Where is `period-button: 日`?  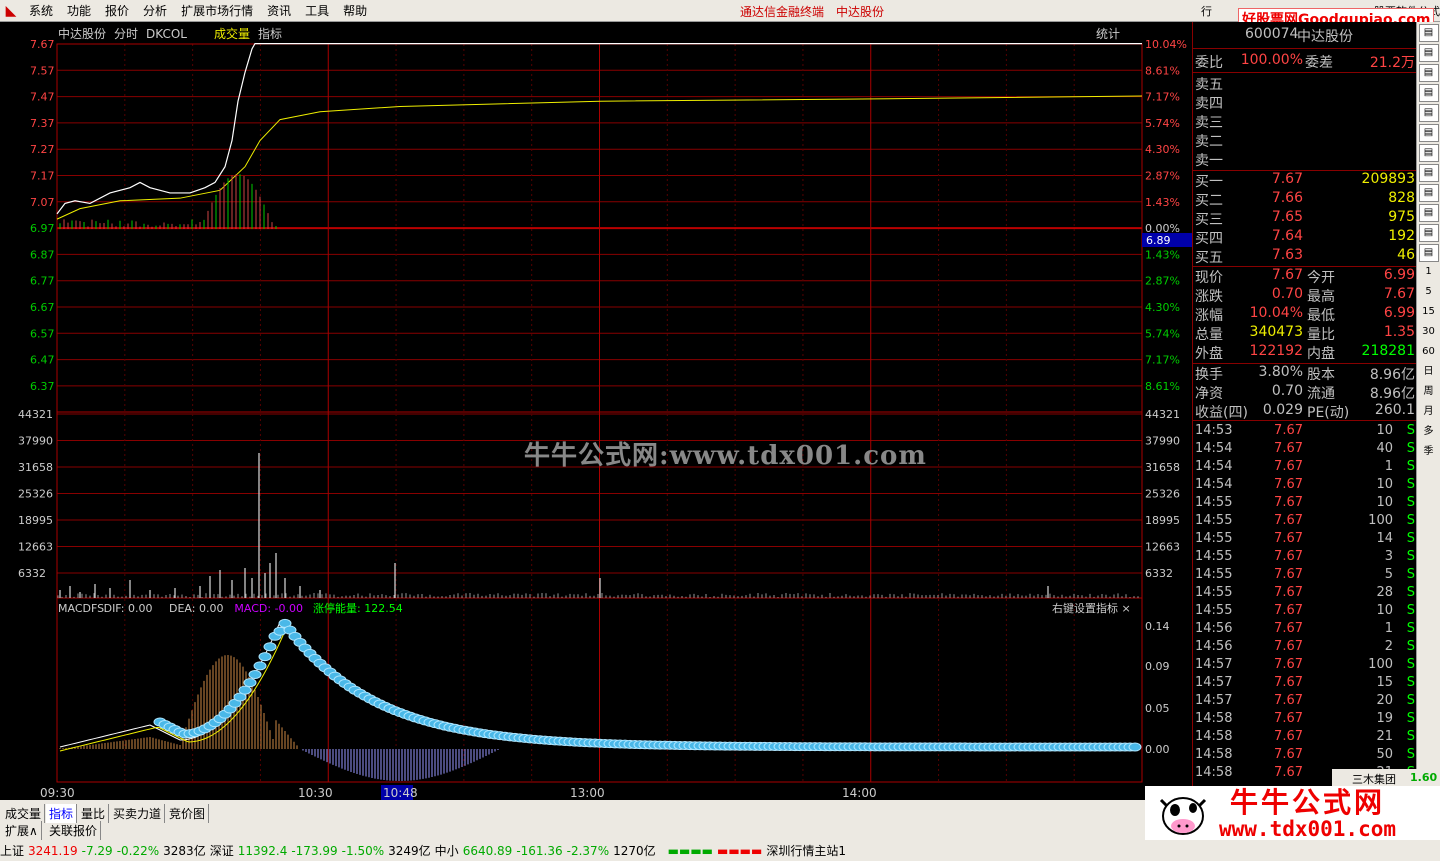
period-button: 日 is located at coordinates (1429, 373).